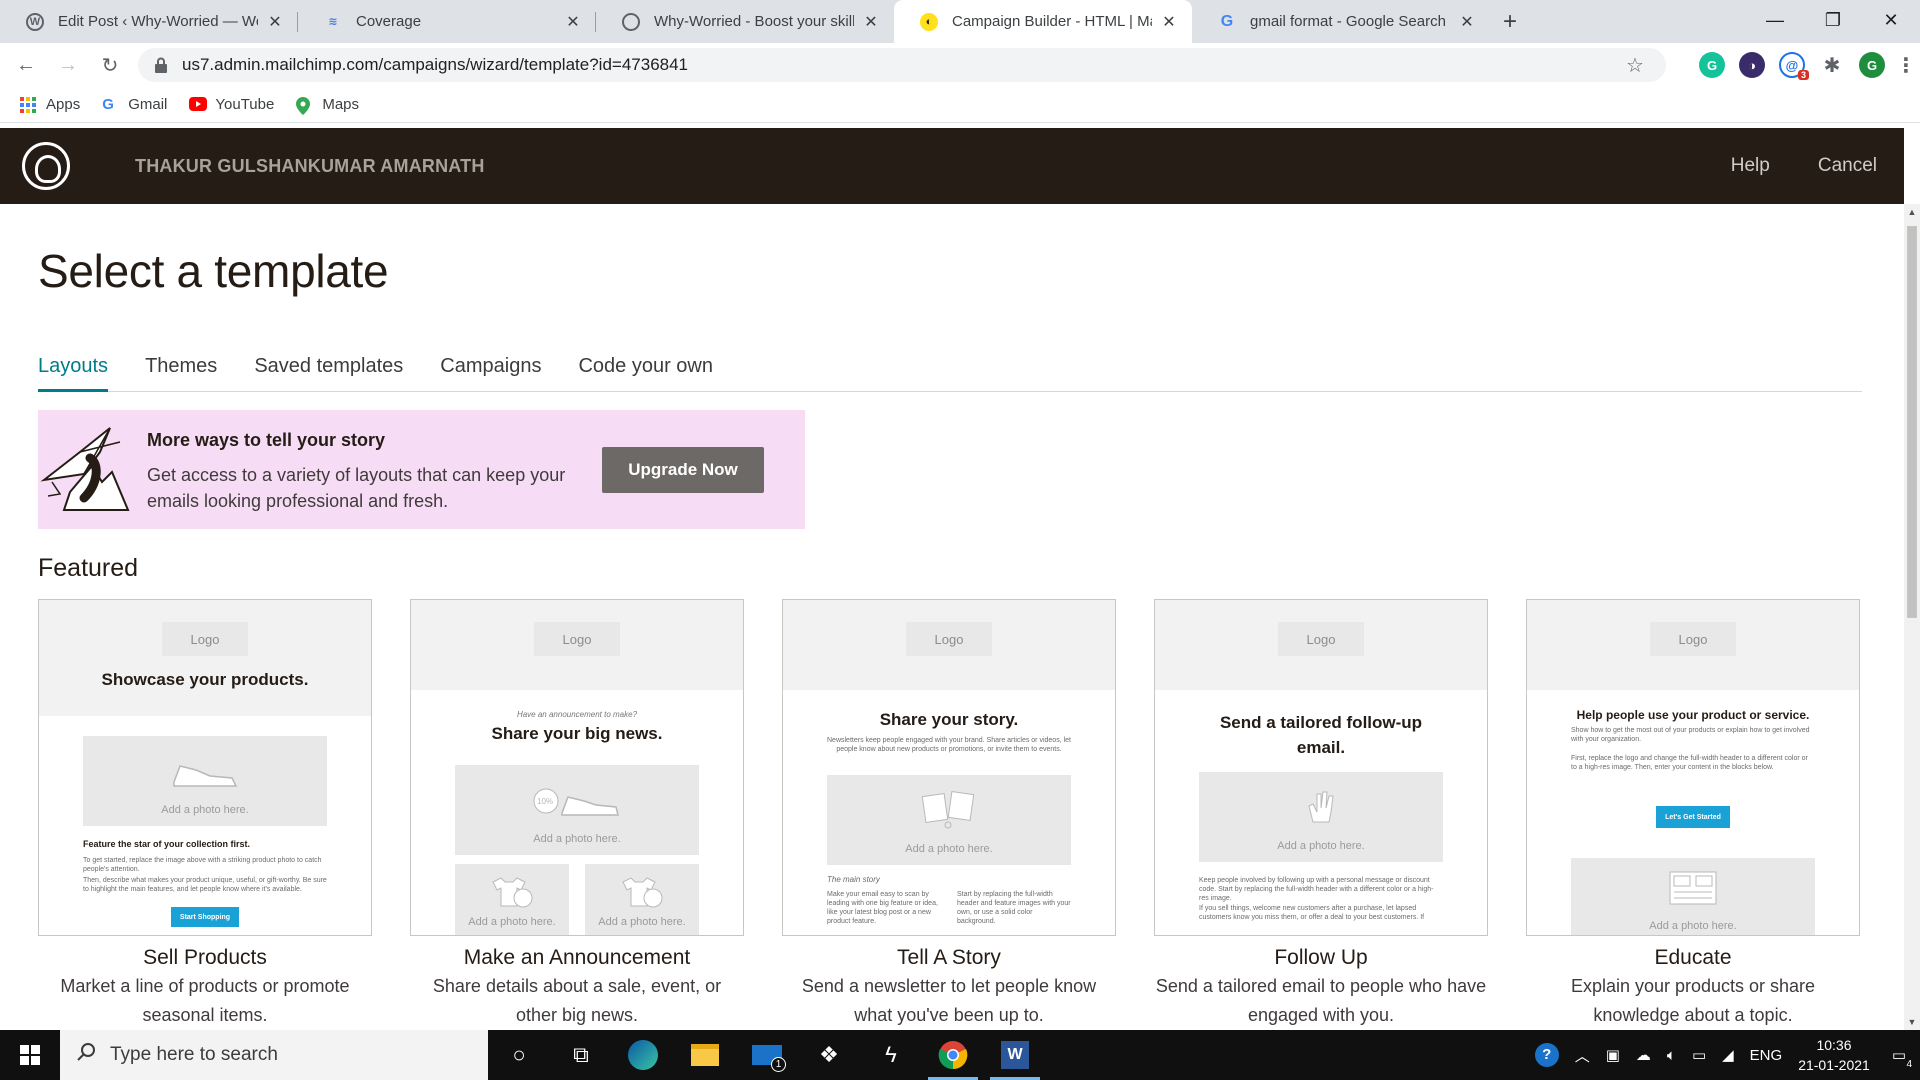  Describe the element at coordinates (30, 1055) in the screenshot. I see `windows-start-icon` at that location.